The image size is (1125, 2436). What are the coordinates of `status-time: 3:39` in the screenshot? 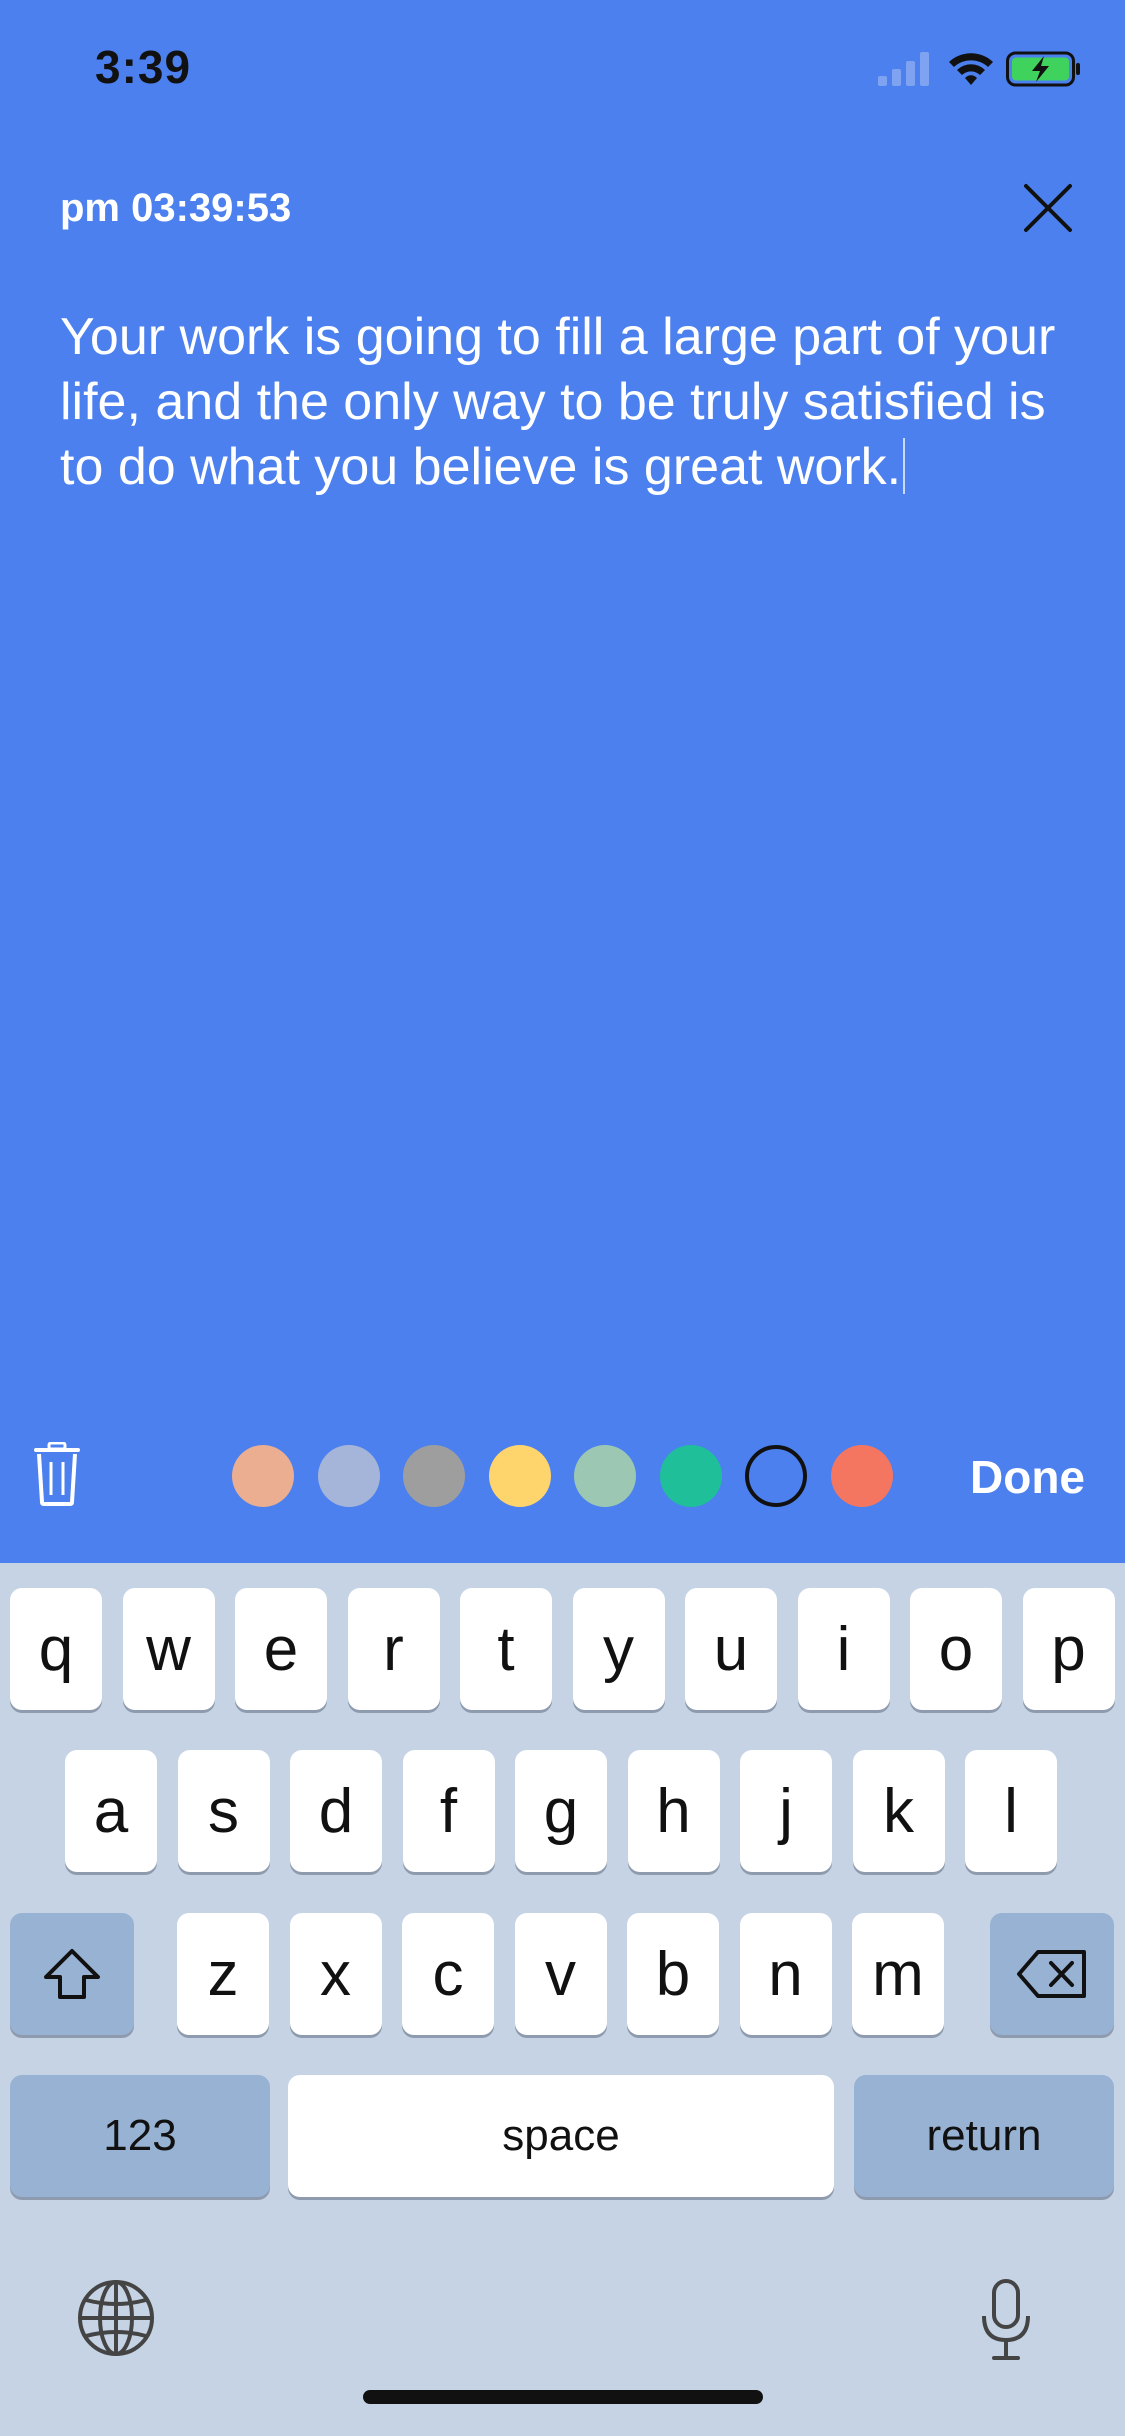 It's located at (143, 67).